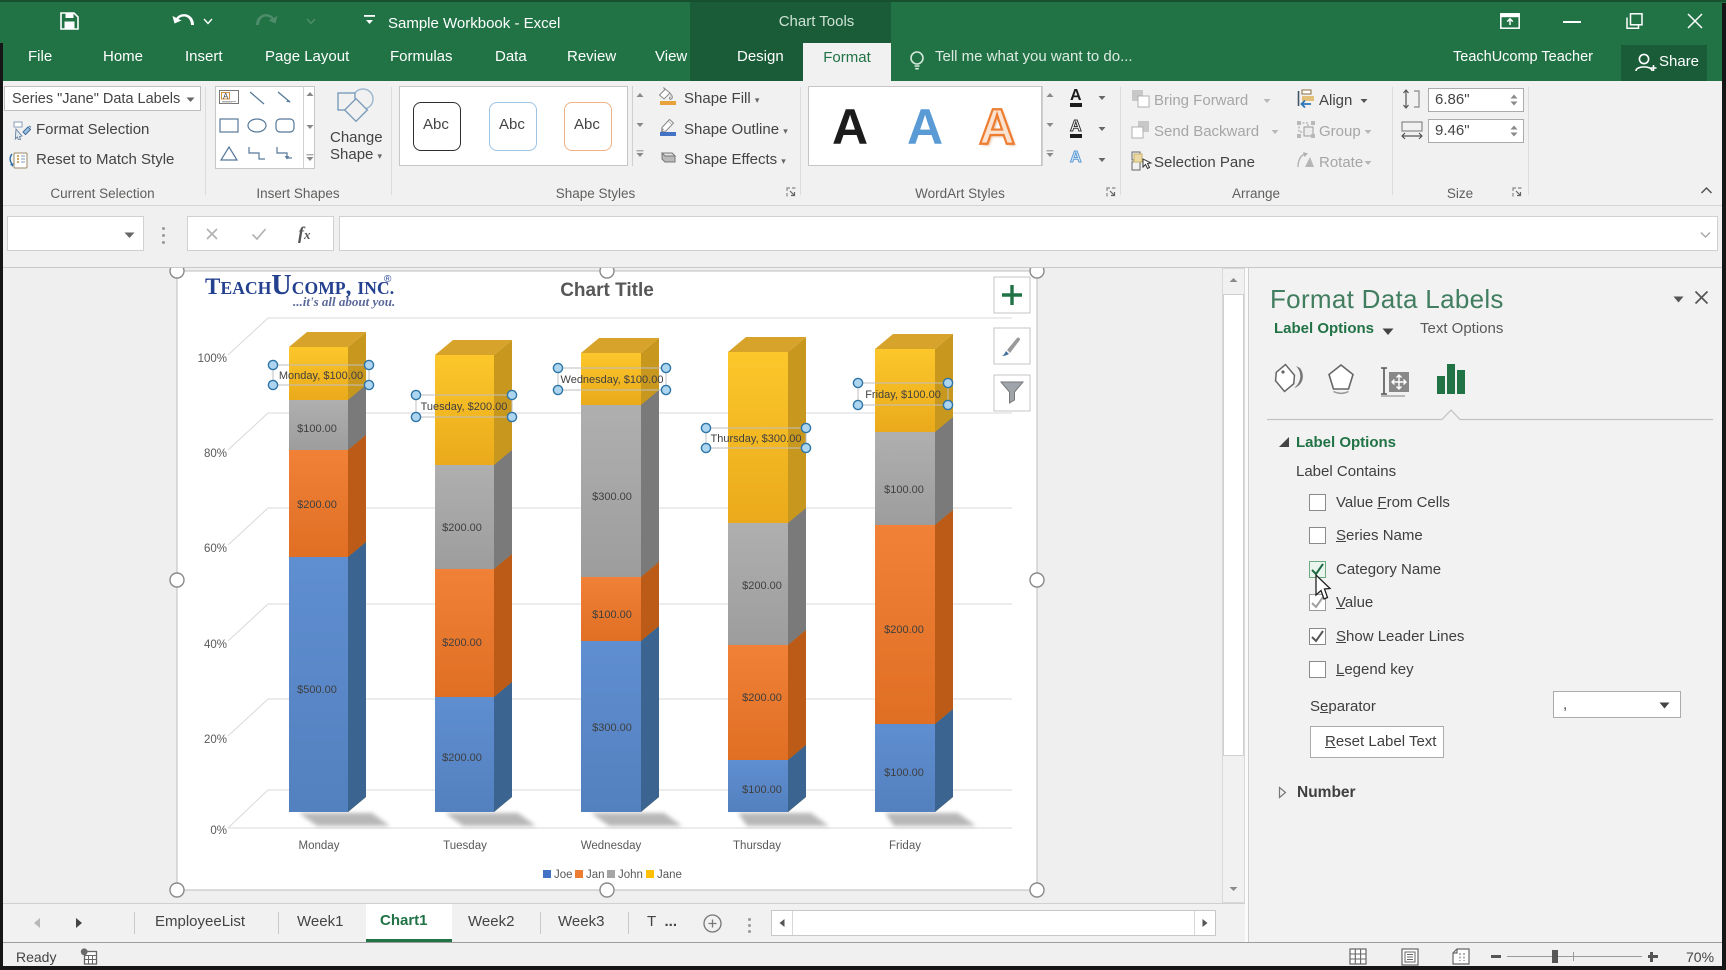 The width and height of the screenshot is (1726, 970). What do you see at coordinates (215, 740) in the screenshot?
I see `svg-text: 20%` at bounding box center [215, 740].